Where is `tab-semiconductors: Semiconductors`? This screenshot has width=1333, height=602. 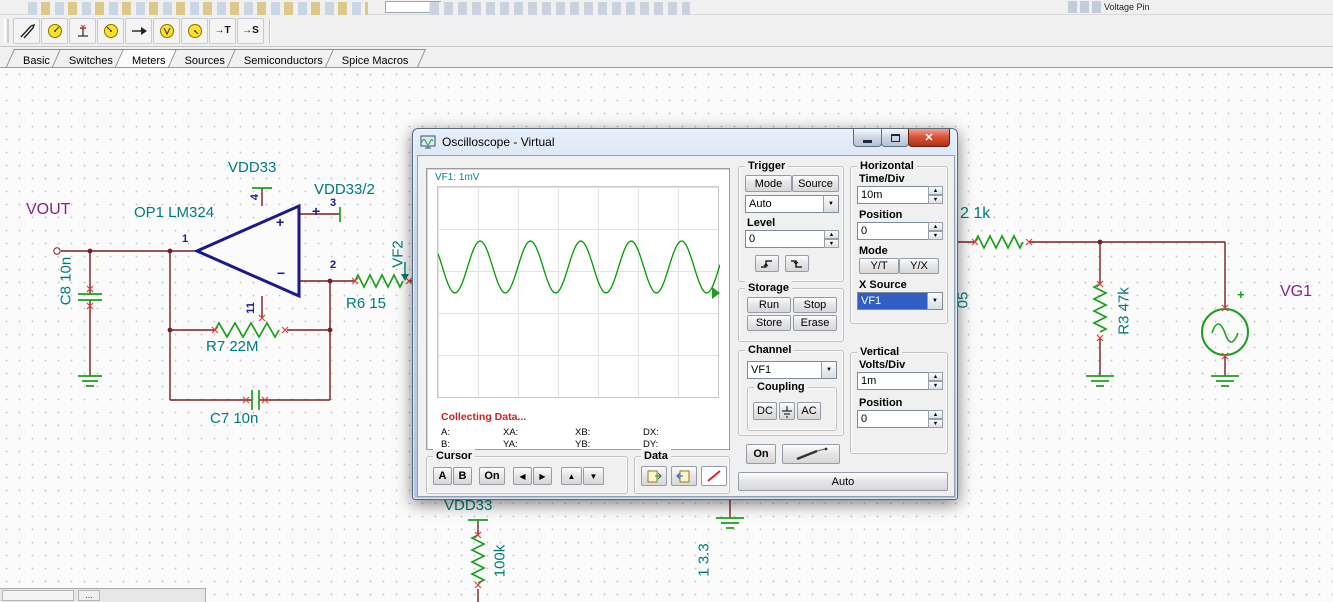
tab-semiconductors: Semiconductors is located at coordinates (283, 58).